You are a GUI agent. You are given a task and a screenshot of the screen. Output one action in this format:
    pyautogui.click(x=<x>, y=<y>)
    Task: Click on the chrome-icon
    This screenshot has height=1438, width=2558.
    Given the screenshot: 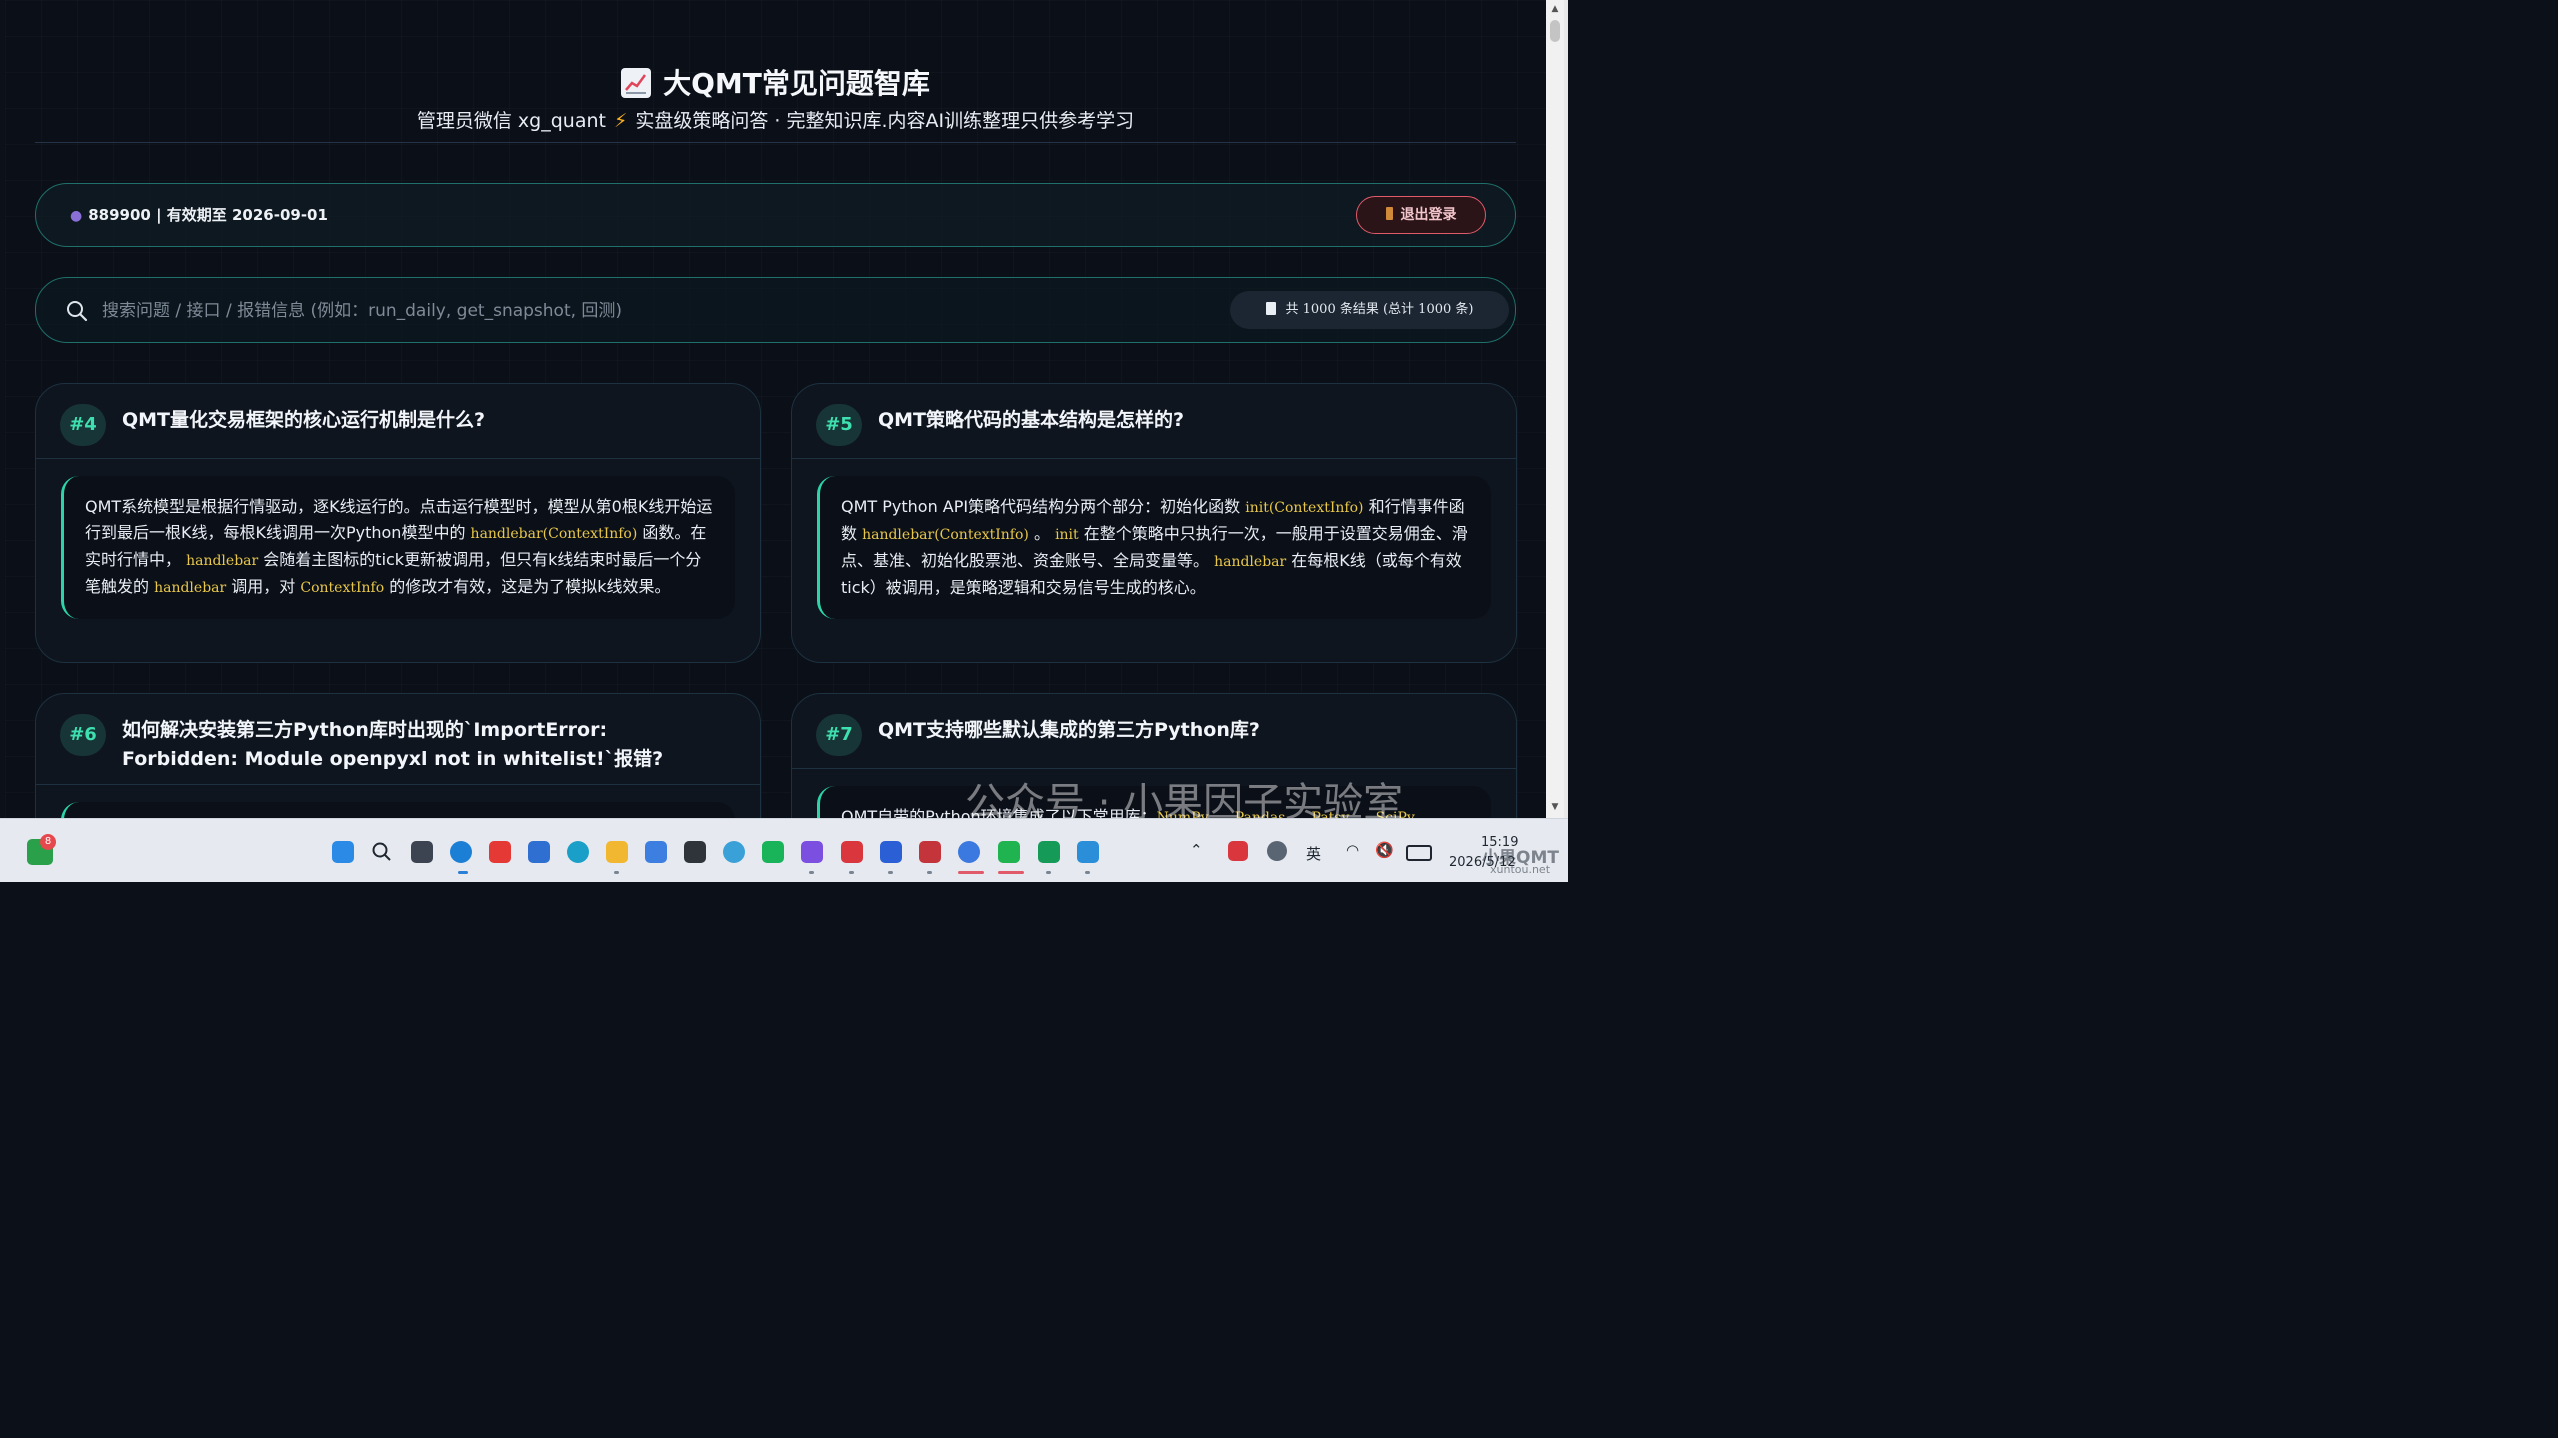 What is the action you would take?
    pyautogui.click(x=969, y=852)
    